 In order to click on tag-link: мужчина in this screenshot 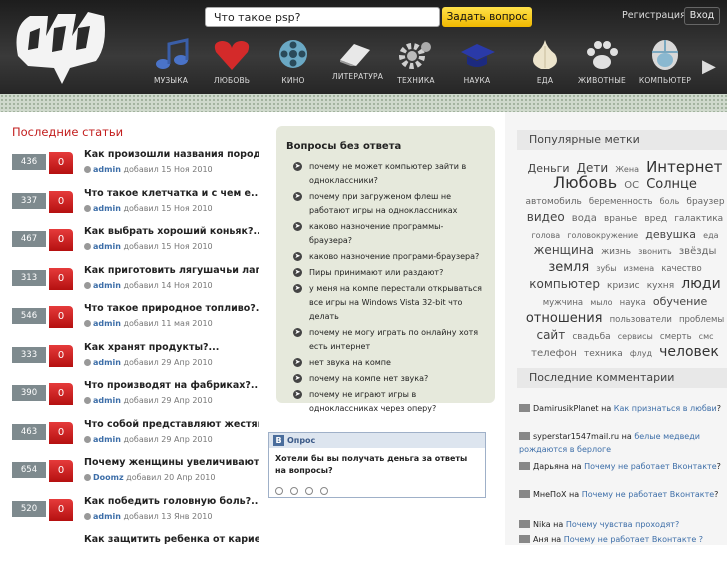, I will do `click(563, 303)`.